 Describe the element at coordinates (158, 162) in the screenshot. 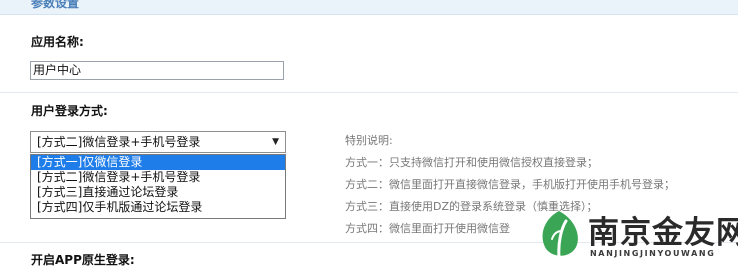

I see `login-mode-option: [方式一]仅微信登录` at that location.